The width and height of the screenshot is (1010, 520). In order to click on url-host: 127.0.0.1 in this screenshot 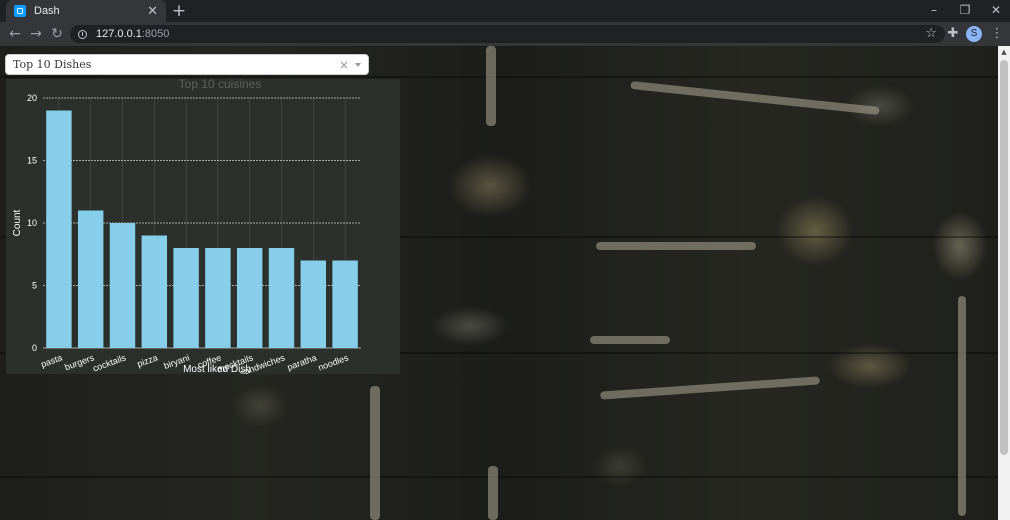, I will do `click(119, 34)`.